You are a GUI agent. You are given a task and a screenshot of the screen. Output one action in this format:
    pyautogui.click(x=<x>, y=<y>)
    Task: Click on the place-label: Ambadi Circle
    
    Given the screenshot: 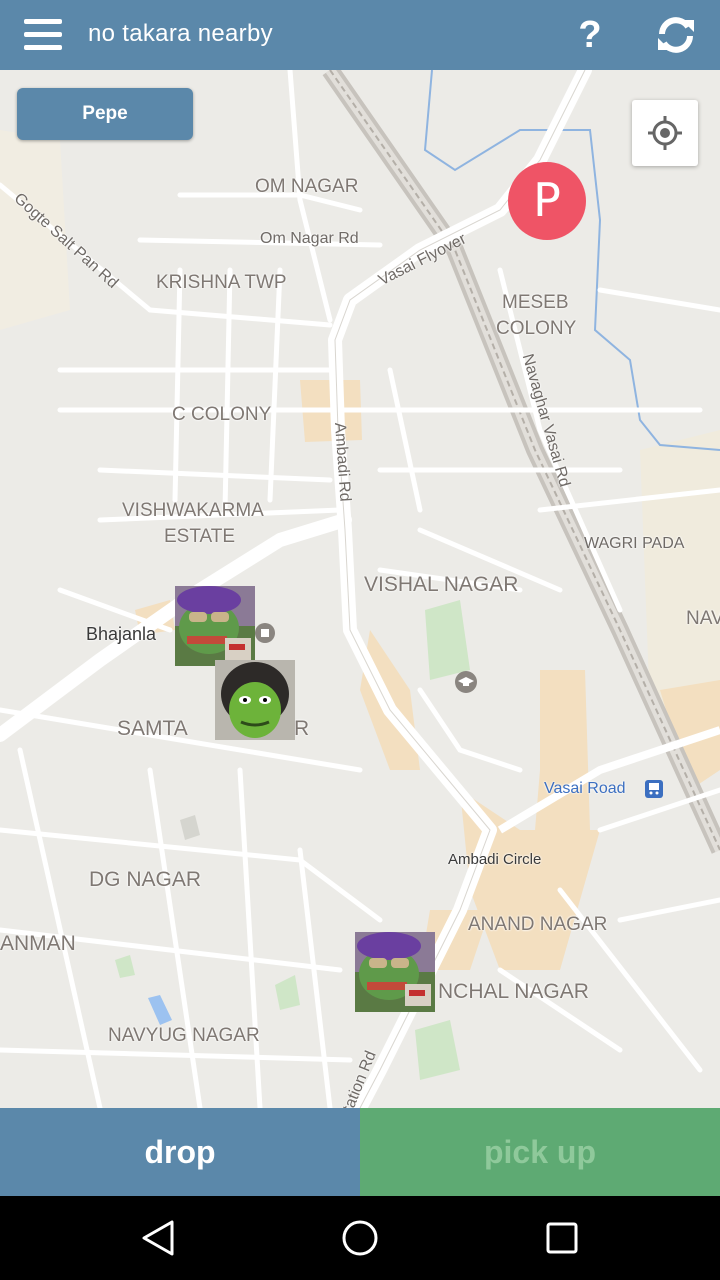 What is the action you would take?
    pyautogui.click(x=495, y=859)
    